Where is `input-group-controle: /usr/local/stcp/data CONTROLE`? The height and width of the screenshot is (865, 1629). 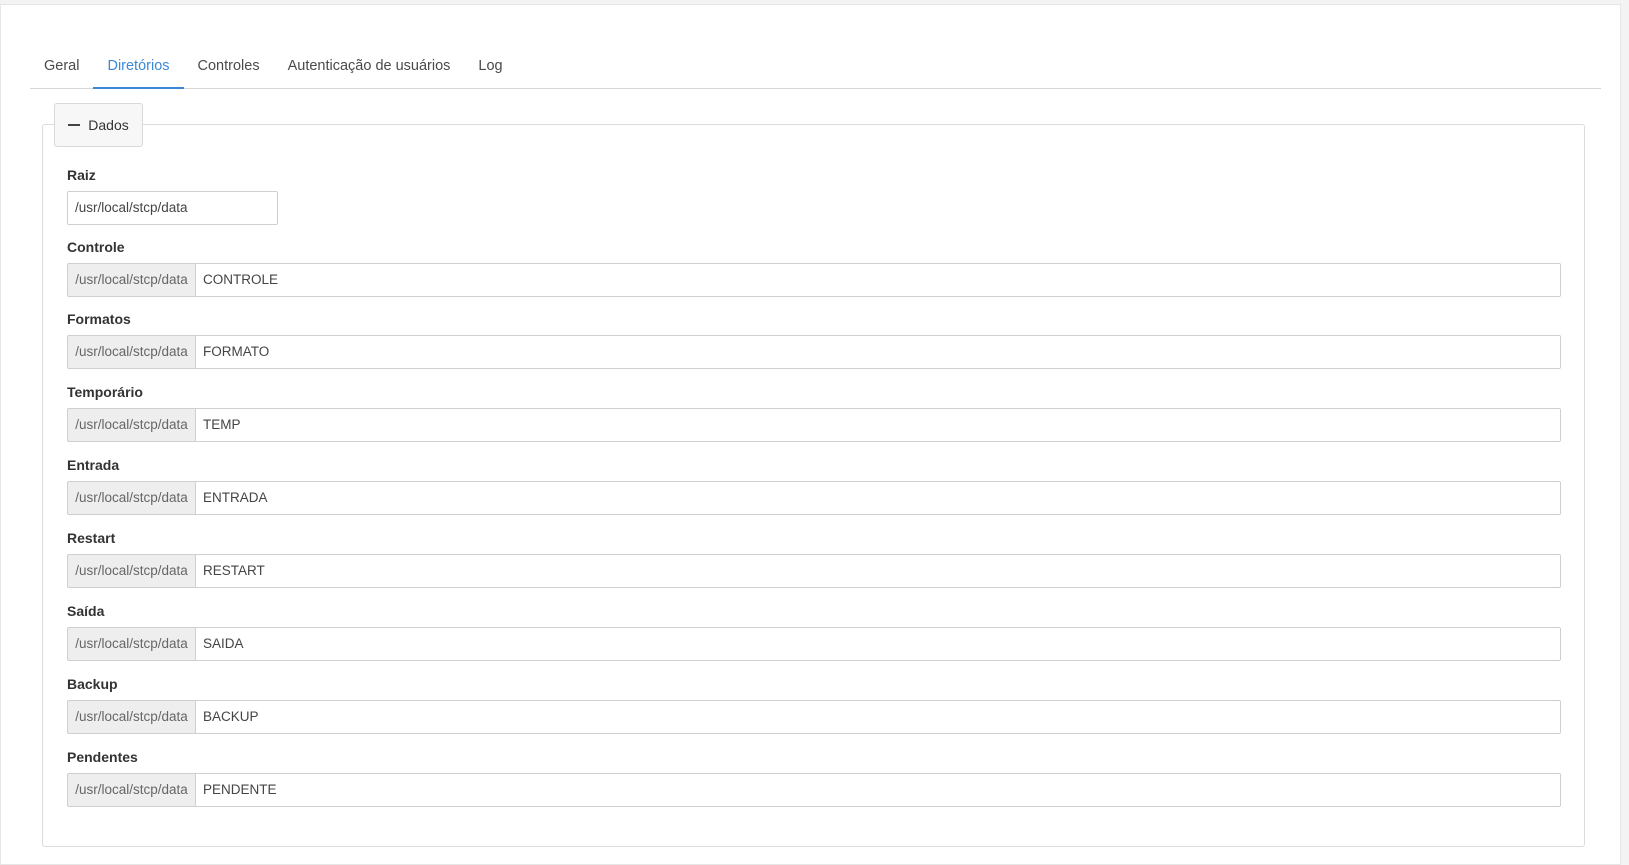 input-group-controle: /usr/local/stcp/data CONTROLE is located at coordinates (814, 280).